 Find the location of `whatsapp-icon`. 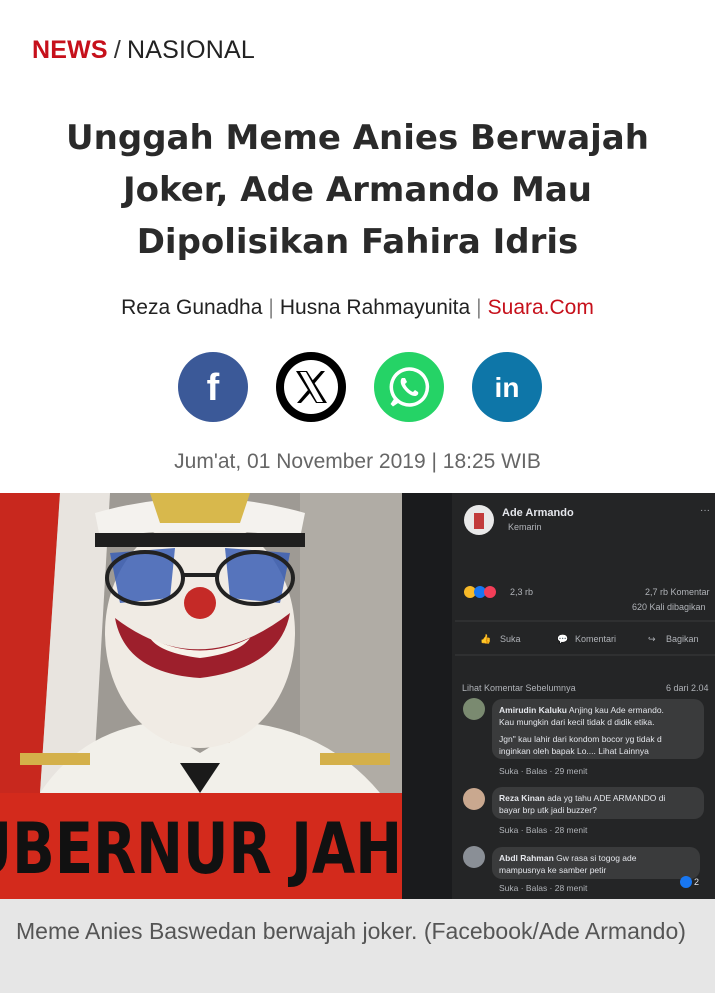

whatsapp-icon is located at coordinates (409, 387).